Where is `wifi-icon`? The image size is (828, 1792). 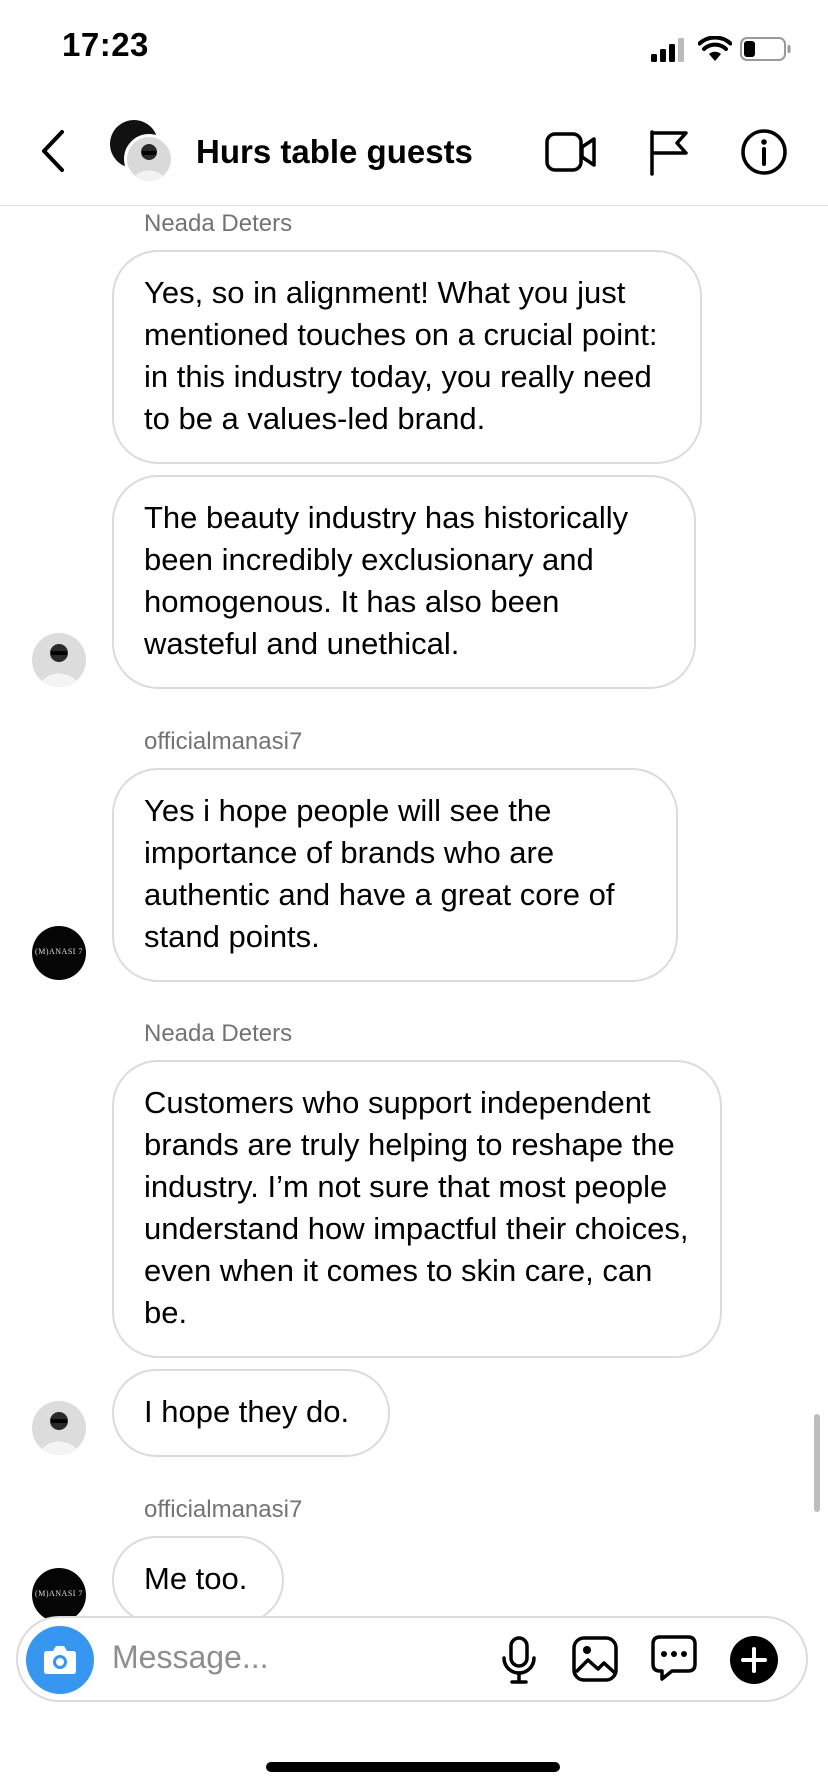
wifi-icon is located at coordinates (715, 48).